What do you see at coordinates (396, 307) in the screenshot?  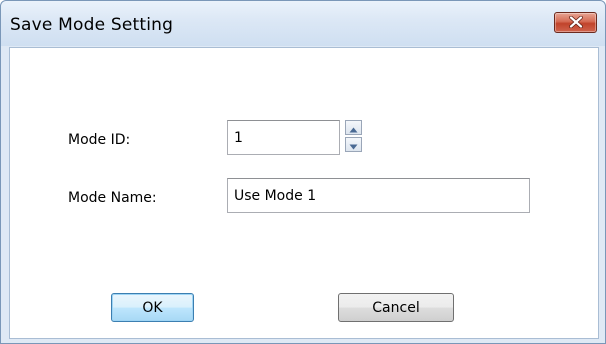 I see `cancel-button: Cancel` at bounding box center [396, 307].